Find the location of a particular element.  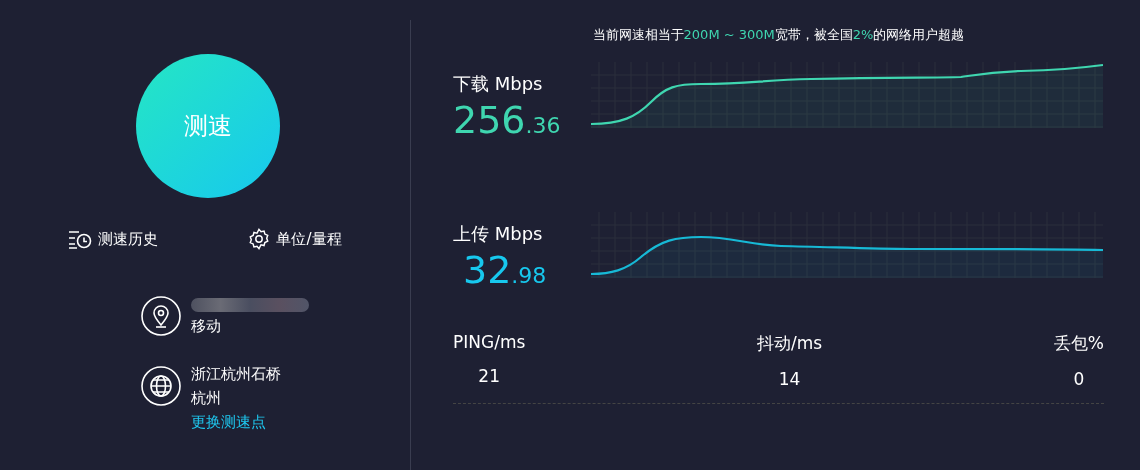

server-city: 杭州 is located at coordinates (206, 398).